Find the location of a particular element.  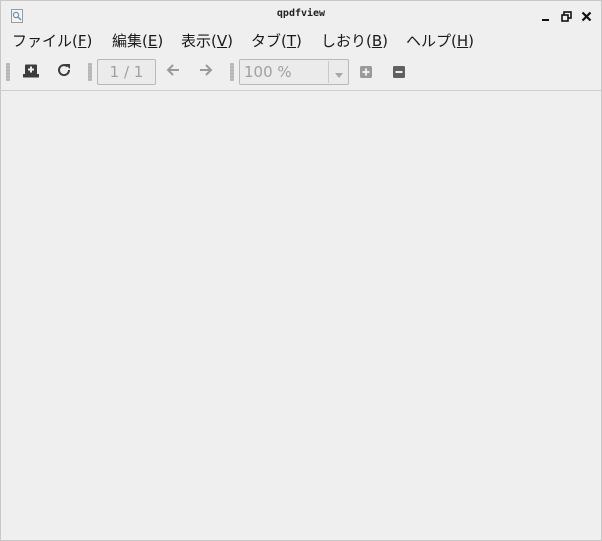

toolbar: 1 / 1 100 % is located at coordinates (301, 72).